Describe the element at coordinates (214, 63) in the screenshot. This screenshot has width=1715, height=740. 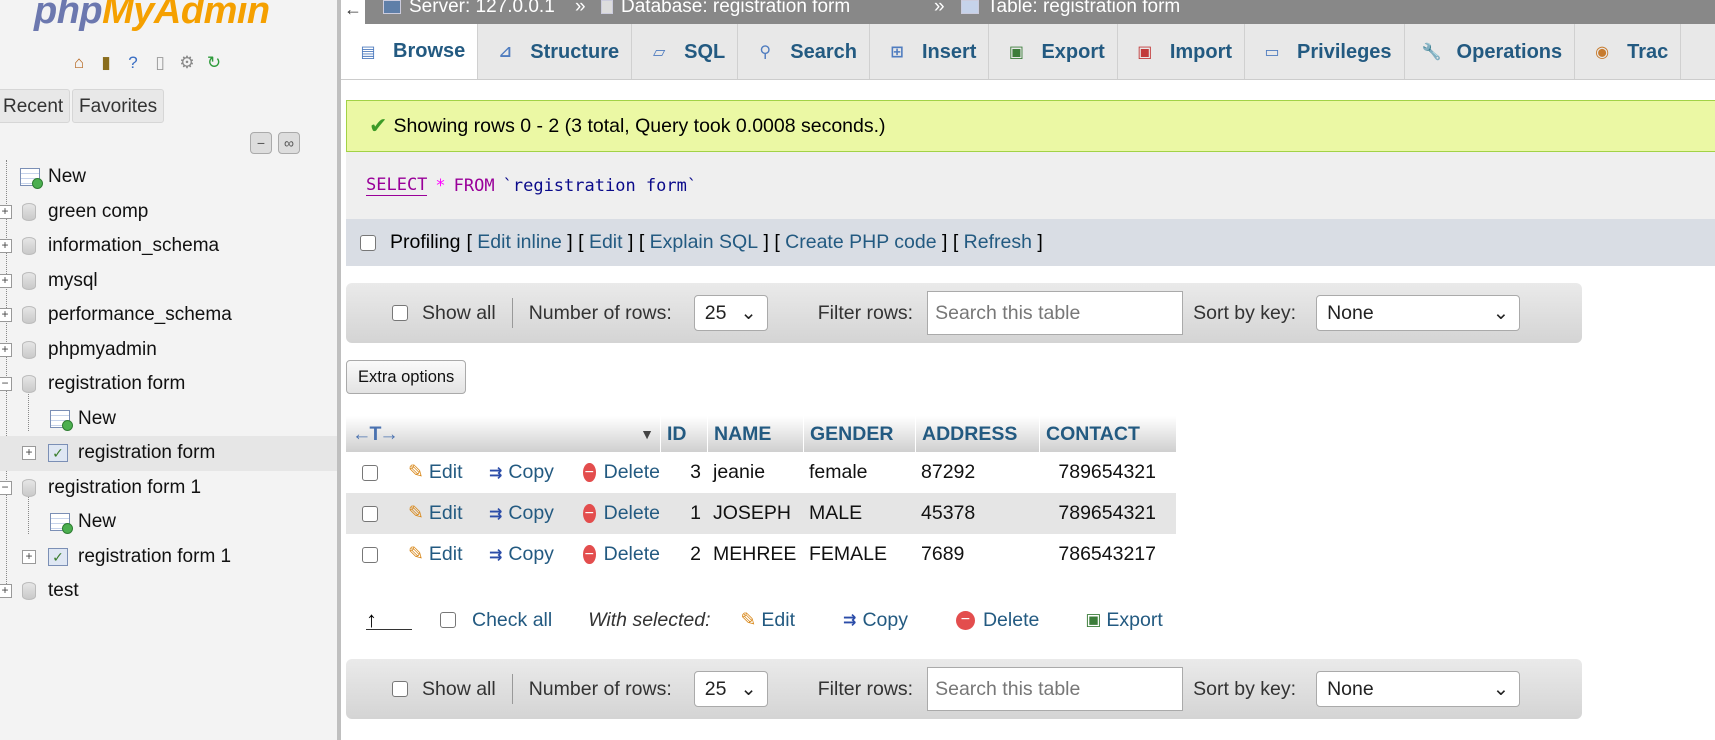
I see `reload-icon: ↻` at that location.